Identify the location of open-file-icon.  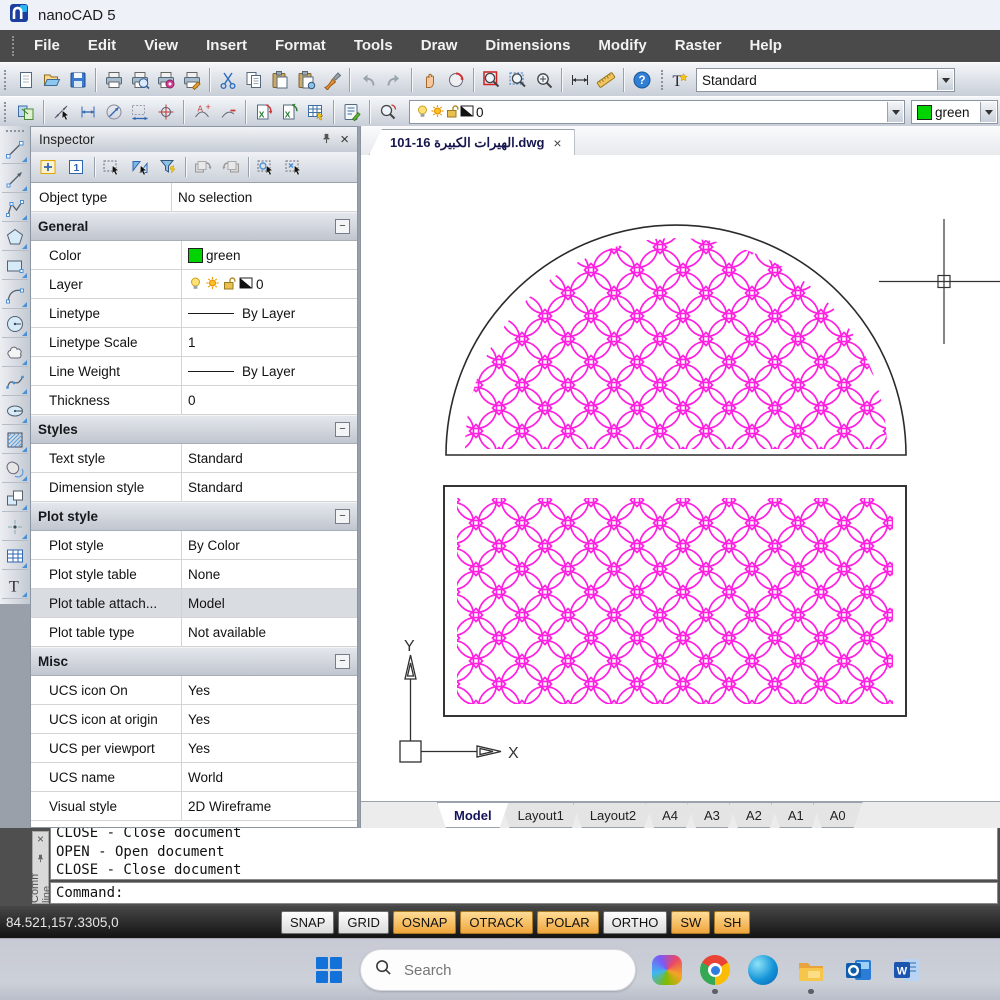
(51, 80).